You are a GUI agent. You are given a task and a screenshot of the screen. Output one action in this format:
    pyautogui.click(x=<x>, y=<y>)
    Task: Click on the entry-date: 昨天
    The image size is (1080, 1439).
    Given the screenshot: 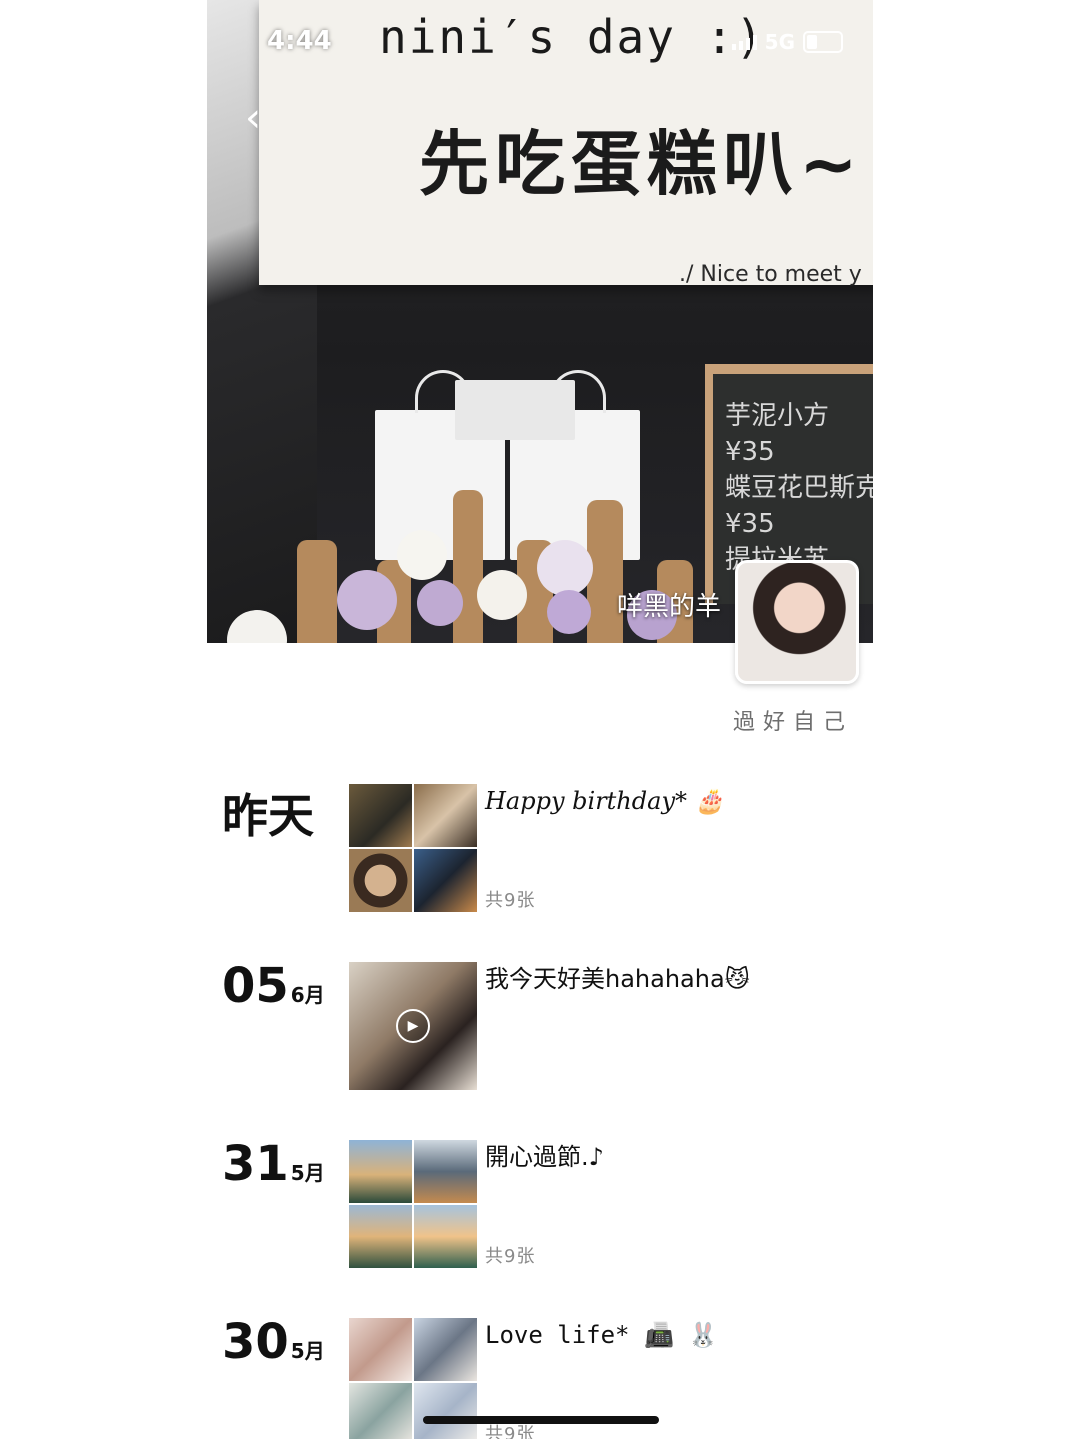 What is the action you would take?
    pyautogui.click(x=268, y=816)
    